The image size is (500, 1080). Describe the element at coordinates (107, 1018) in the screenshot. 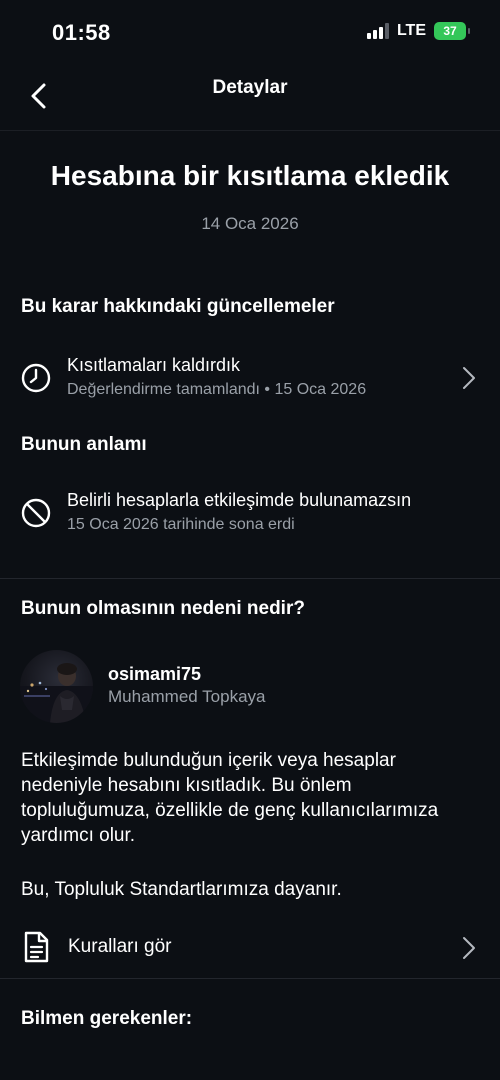

I see `know-section-title: Bilmen gerekenler:` at that location.